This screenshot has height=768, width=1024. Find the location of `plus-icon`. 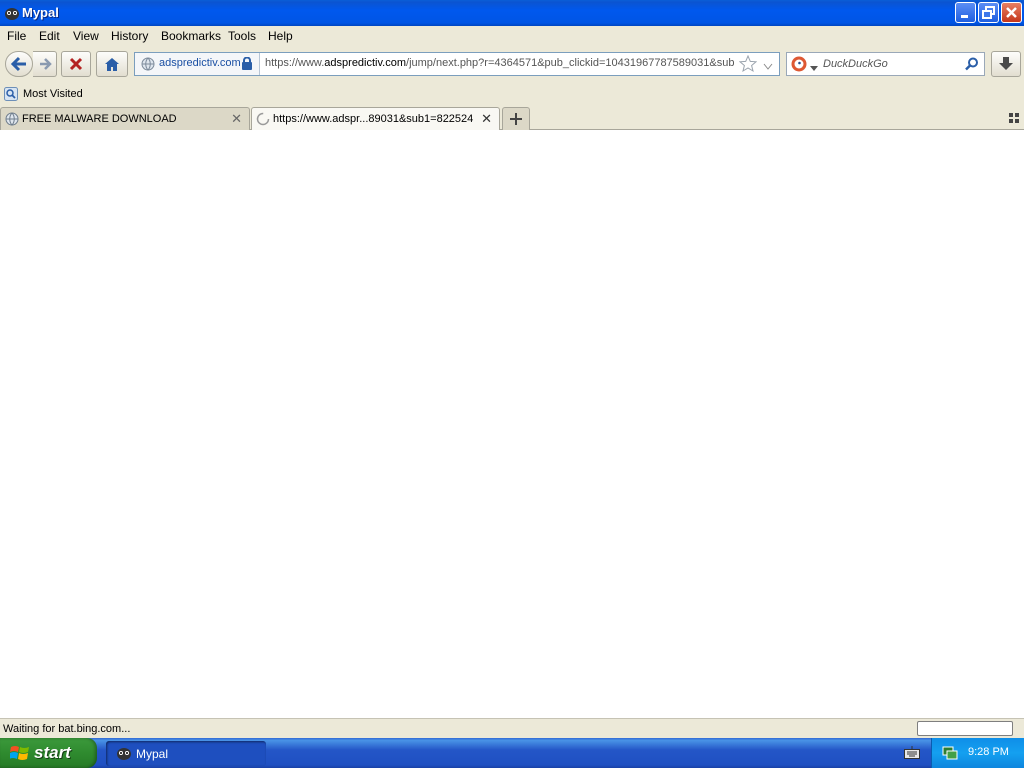

plus-icon is located at coordinates (516, 119).